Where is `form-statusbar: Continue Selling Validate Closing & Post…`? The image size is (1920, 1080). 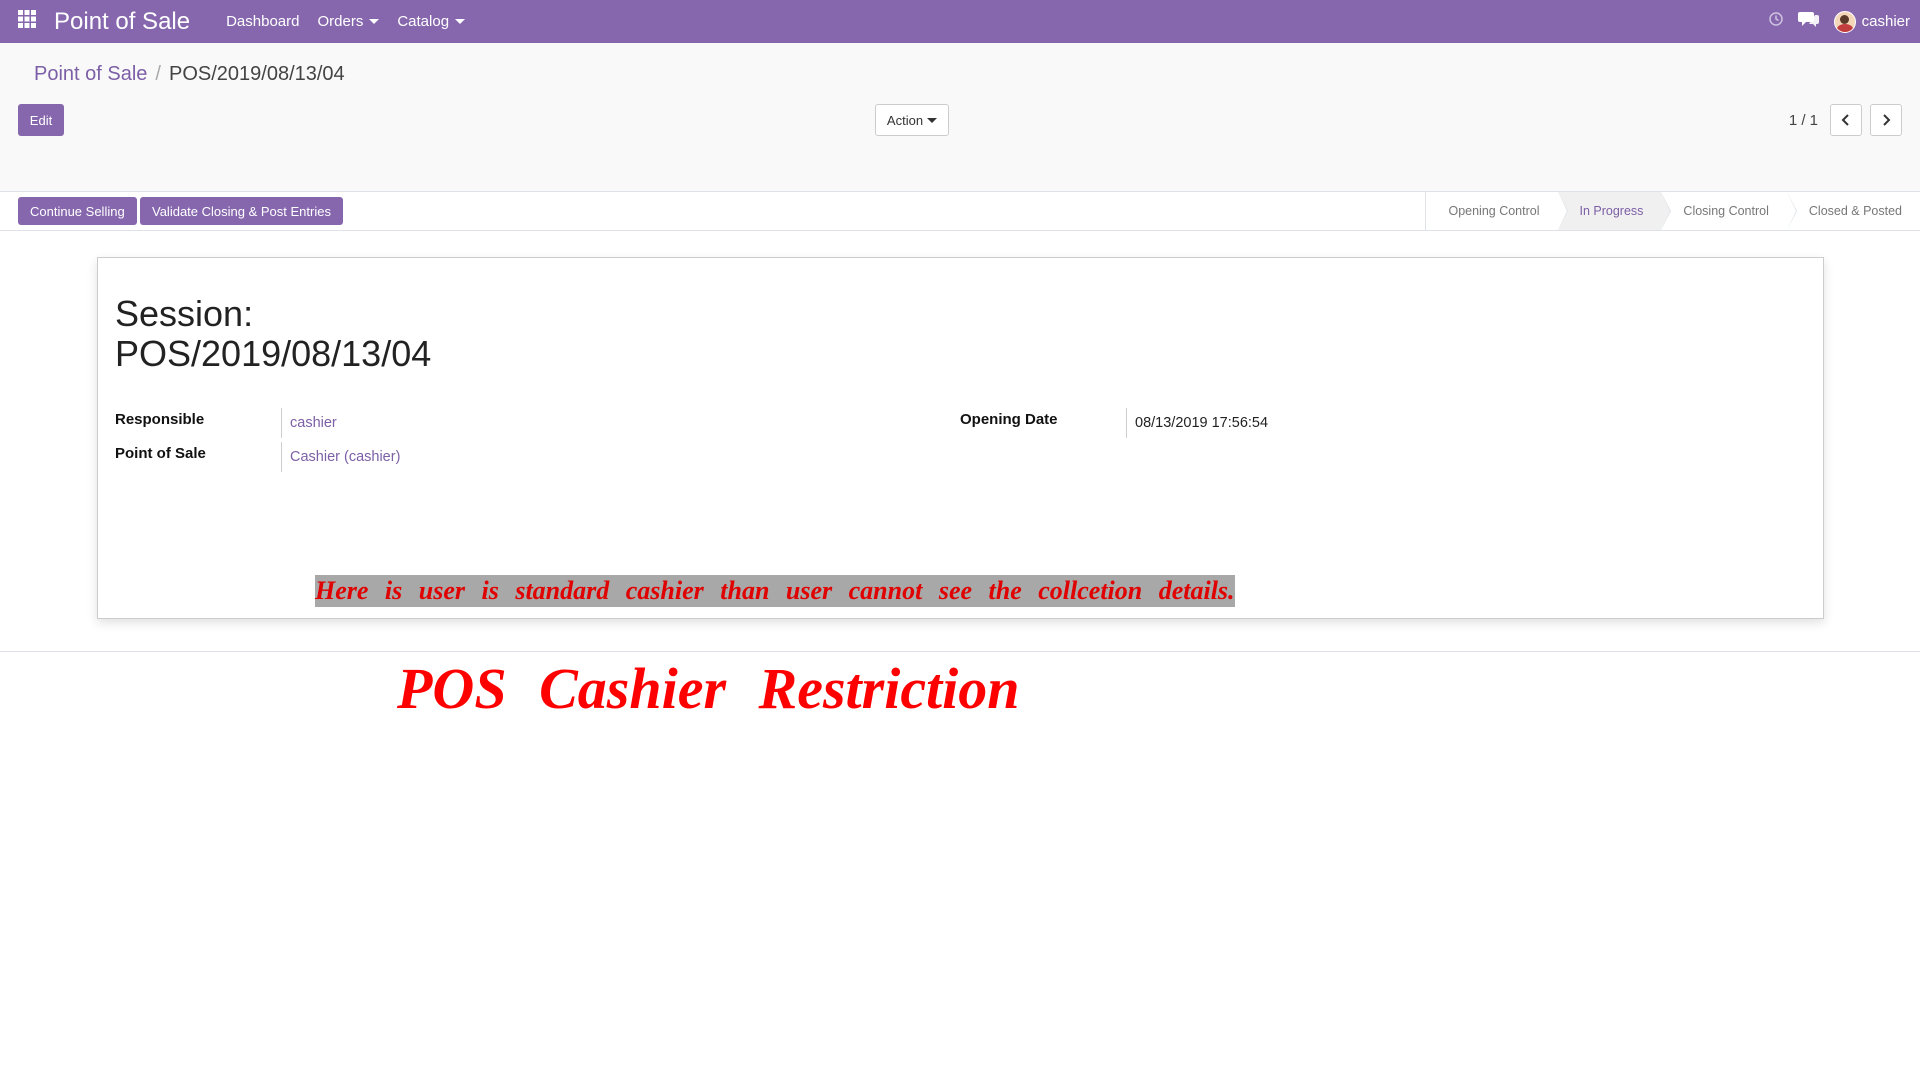 form-statusbar: Continue Selling Validate Closing & Post… is located at coordinates (960, 211).